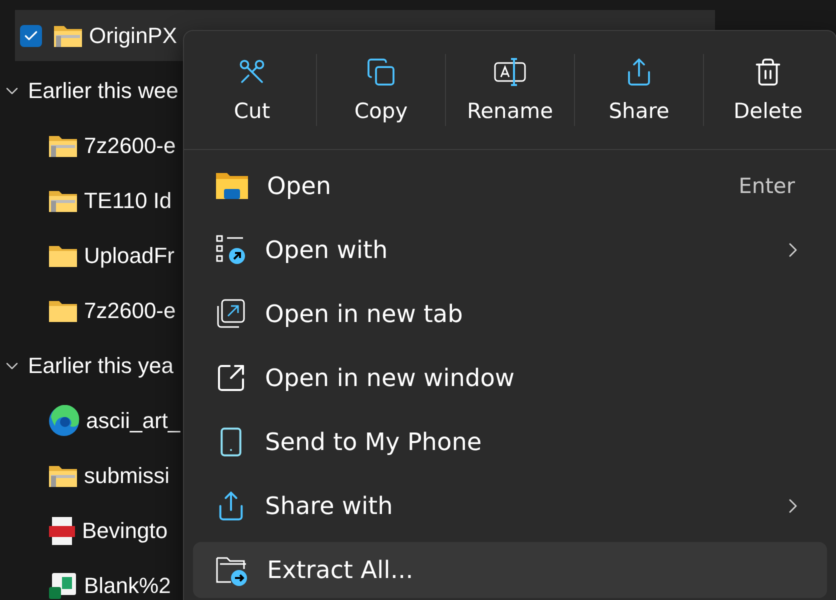  What do you see at coordinates (327, 250) in the screenshot?
I see `menu-item-label: Open with` at bounding box center [327, 250].